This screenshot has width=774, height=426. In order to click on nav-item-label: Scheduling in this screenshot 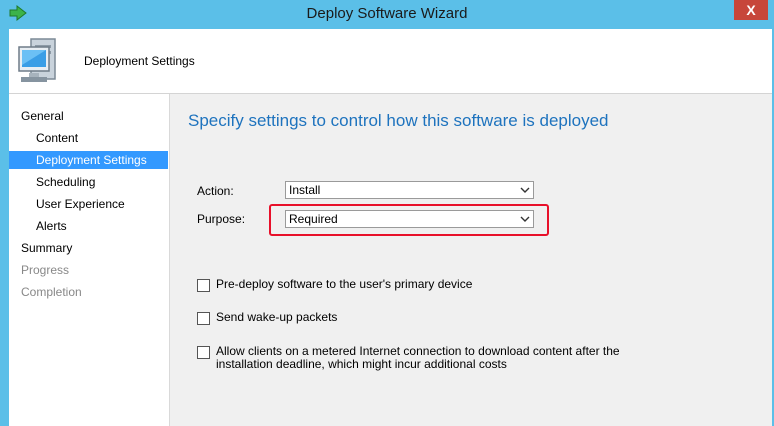, I will do `click(66, 182)`.